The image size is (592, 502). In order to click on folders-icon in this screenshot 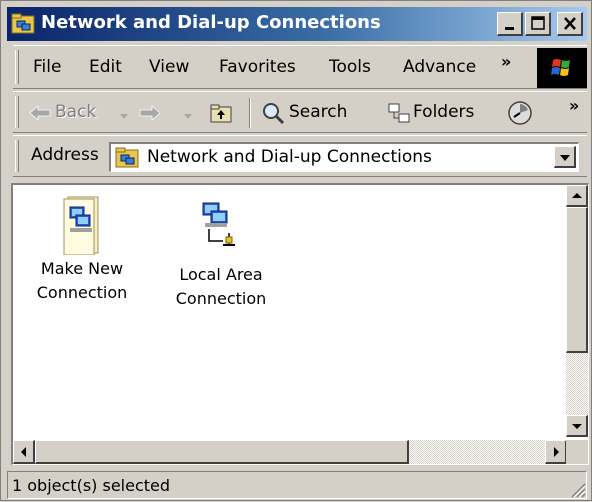, I will do `click(399, 115)`.